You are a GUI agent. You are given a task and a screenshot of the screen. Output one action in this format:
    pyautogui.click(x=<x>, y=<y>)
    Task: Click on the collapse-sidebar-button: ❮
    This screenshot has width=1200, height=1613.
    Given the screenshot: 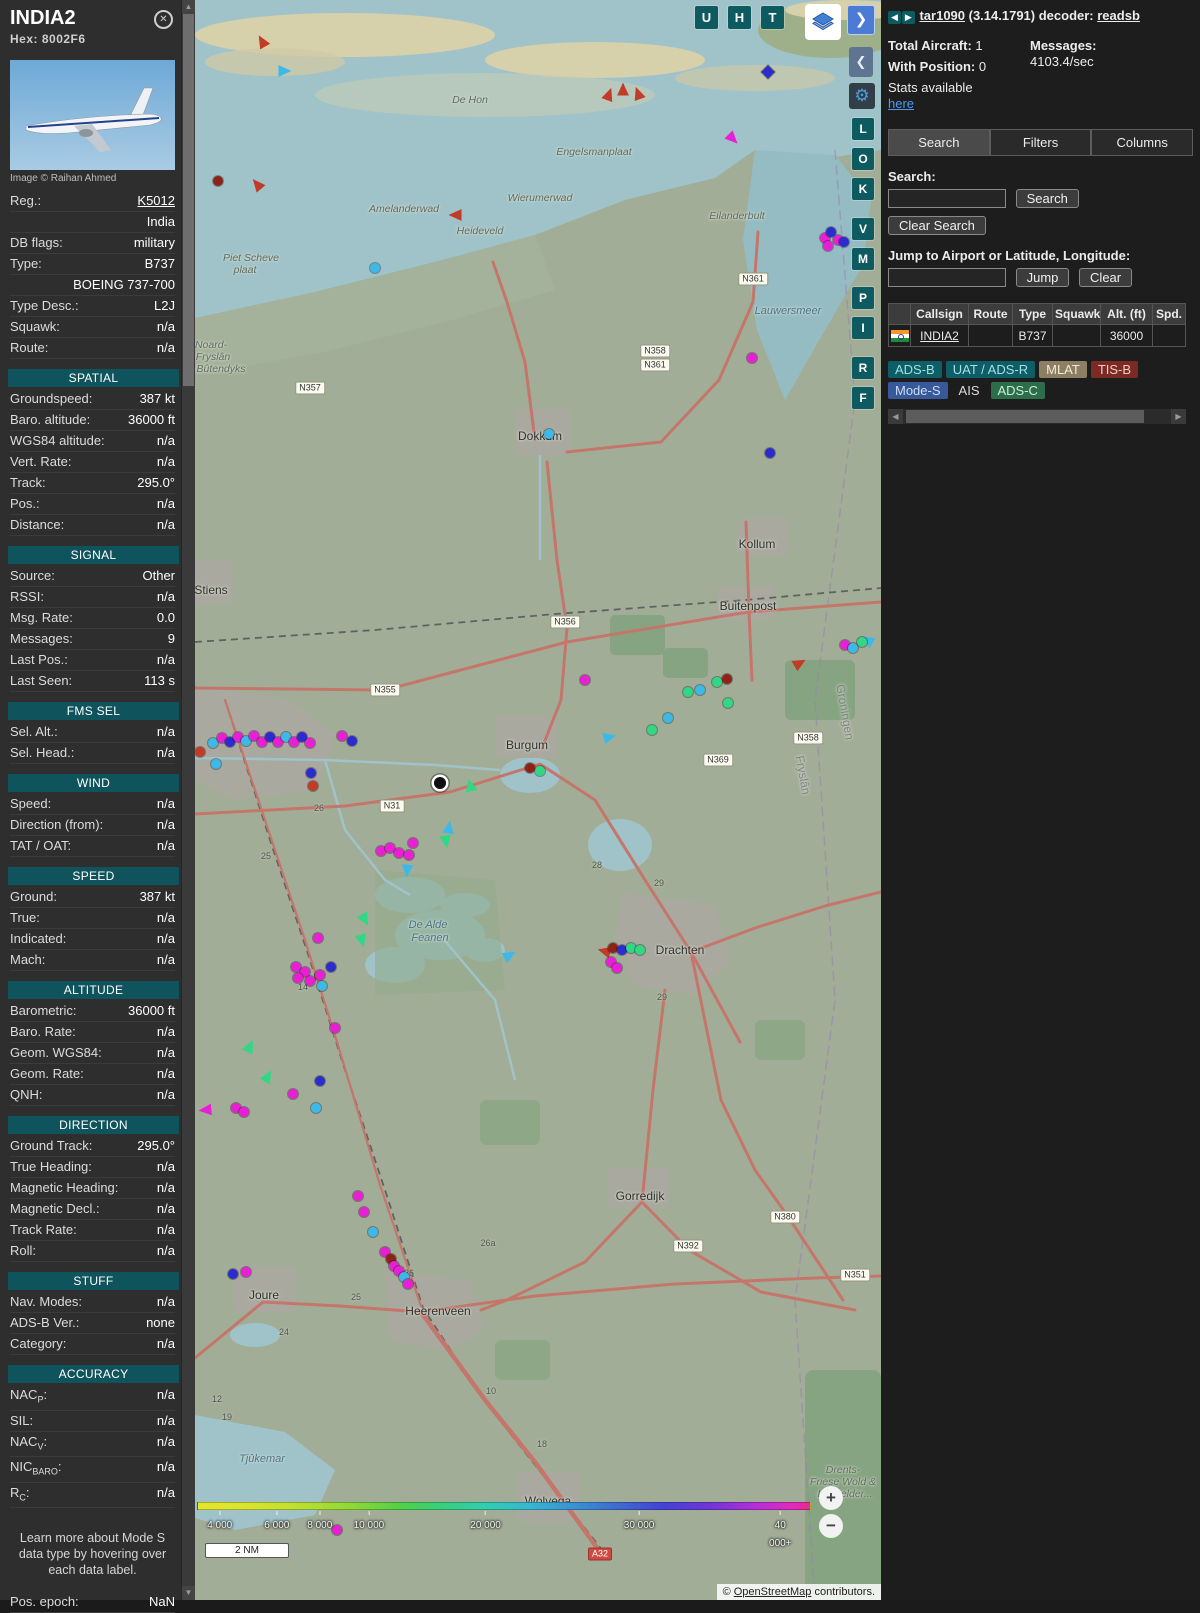 What is the action you would take?
    pyautogui.click(x=861, y=62)
    